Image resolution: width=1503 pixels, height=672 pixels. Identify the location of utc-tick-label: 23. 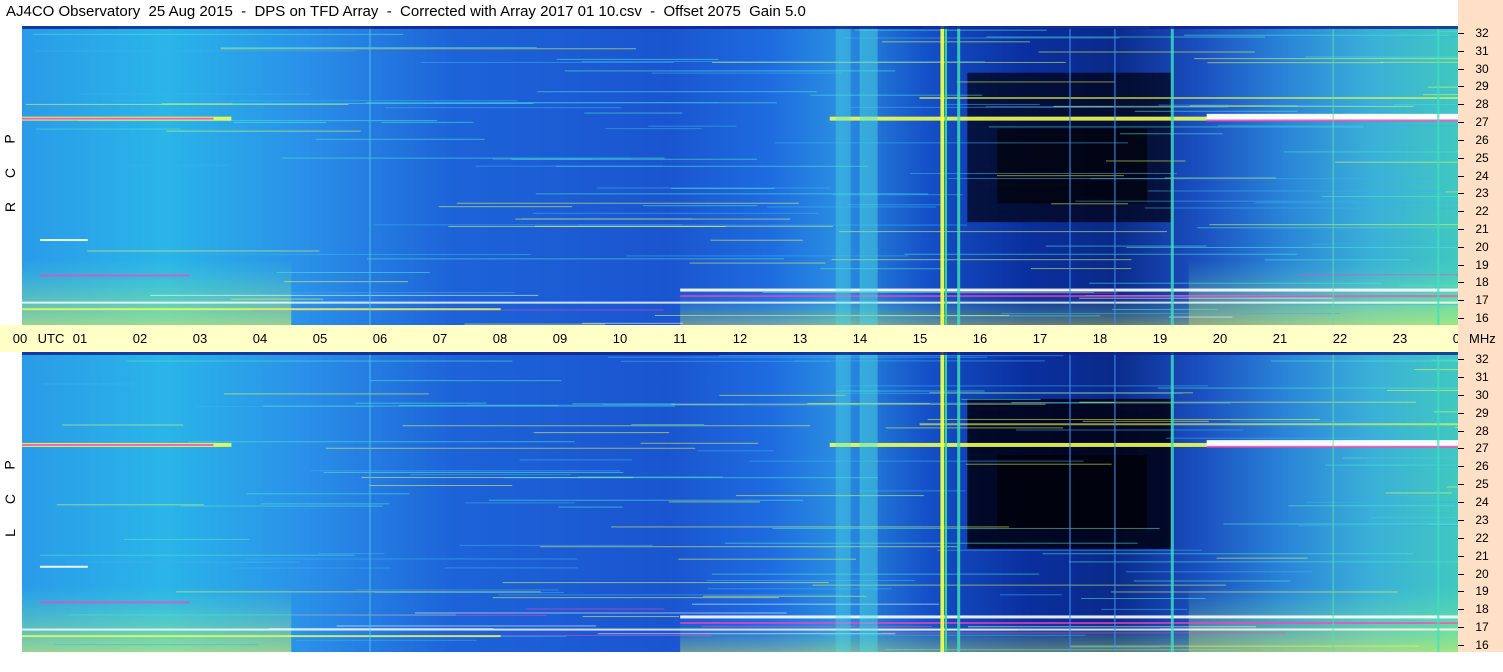
(1400, 338).